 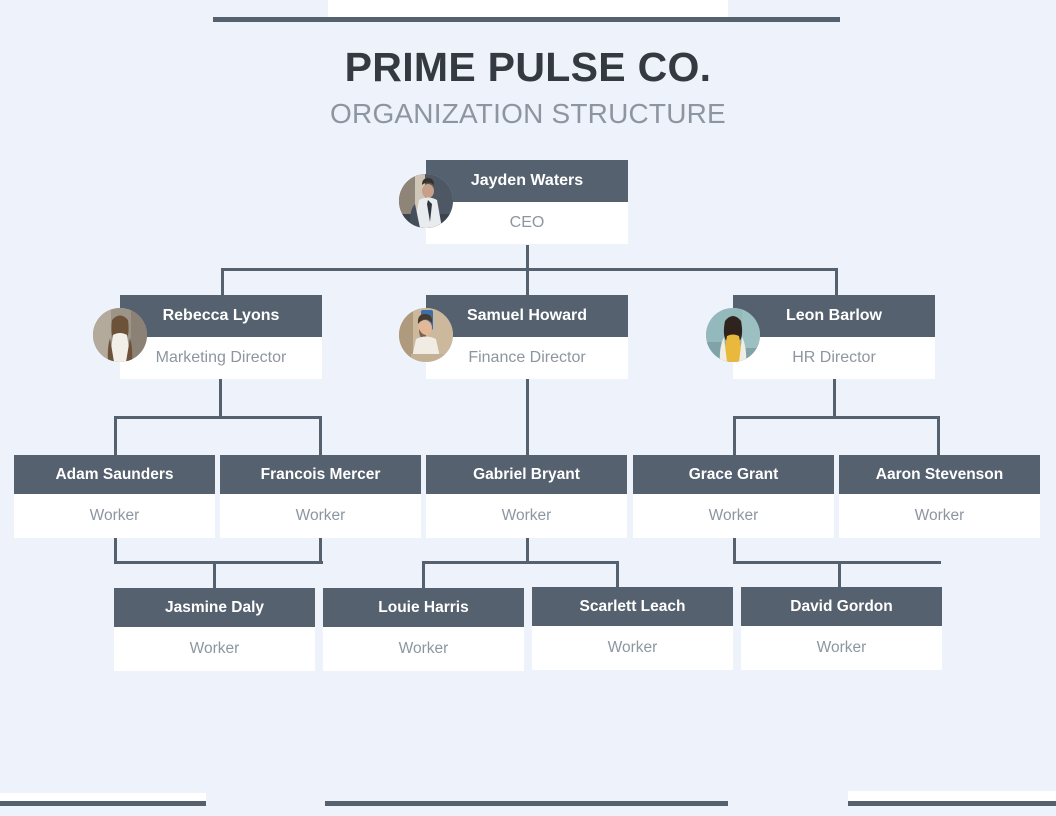 I want to click on org-node-worker-francois: Francois Mercer Worker, so click(x=320, y=496).